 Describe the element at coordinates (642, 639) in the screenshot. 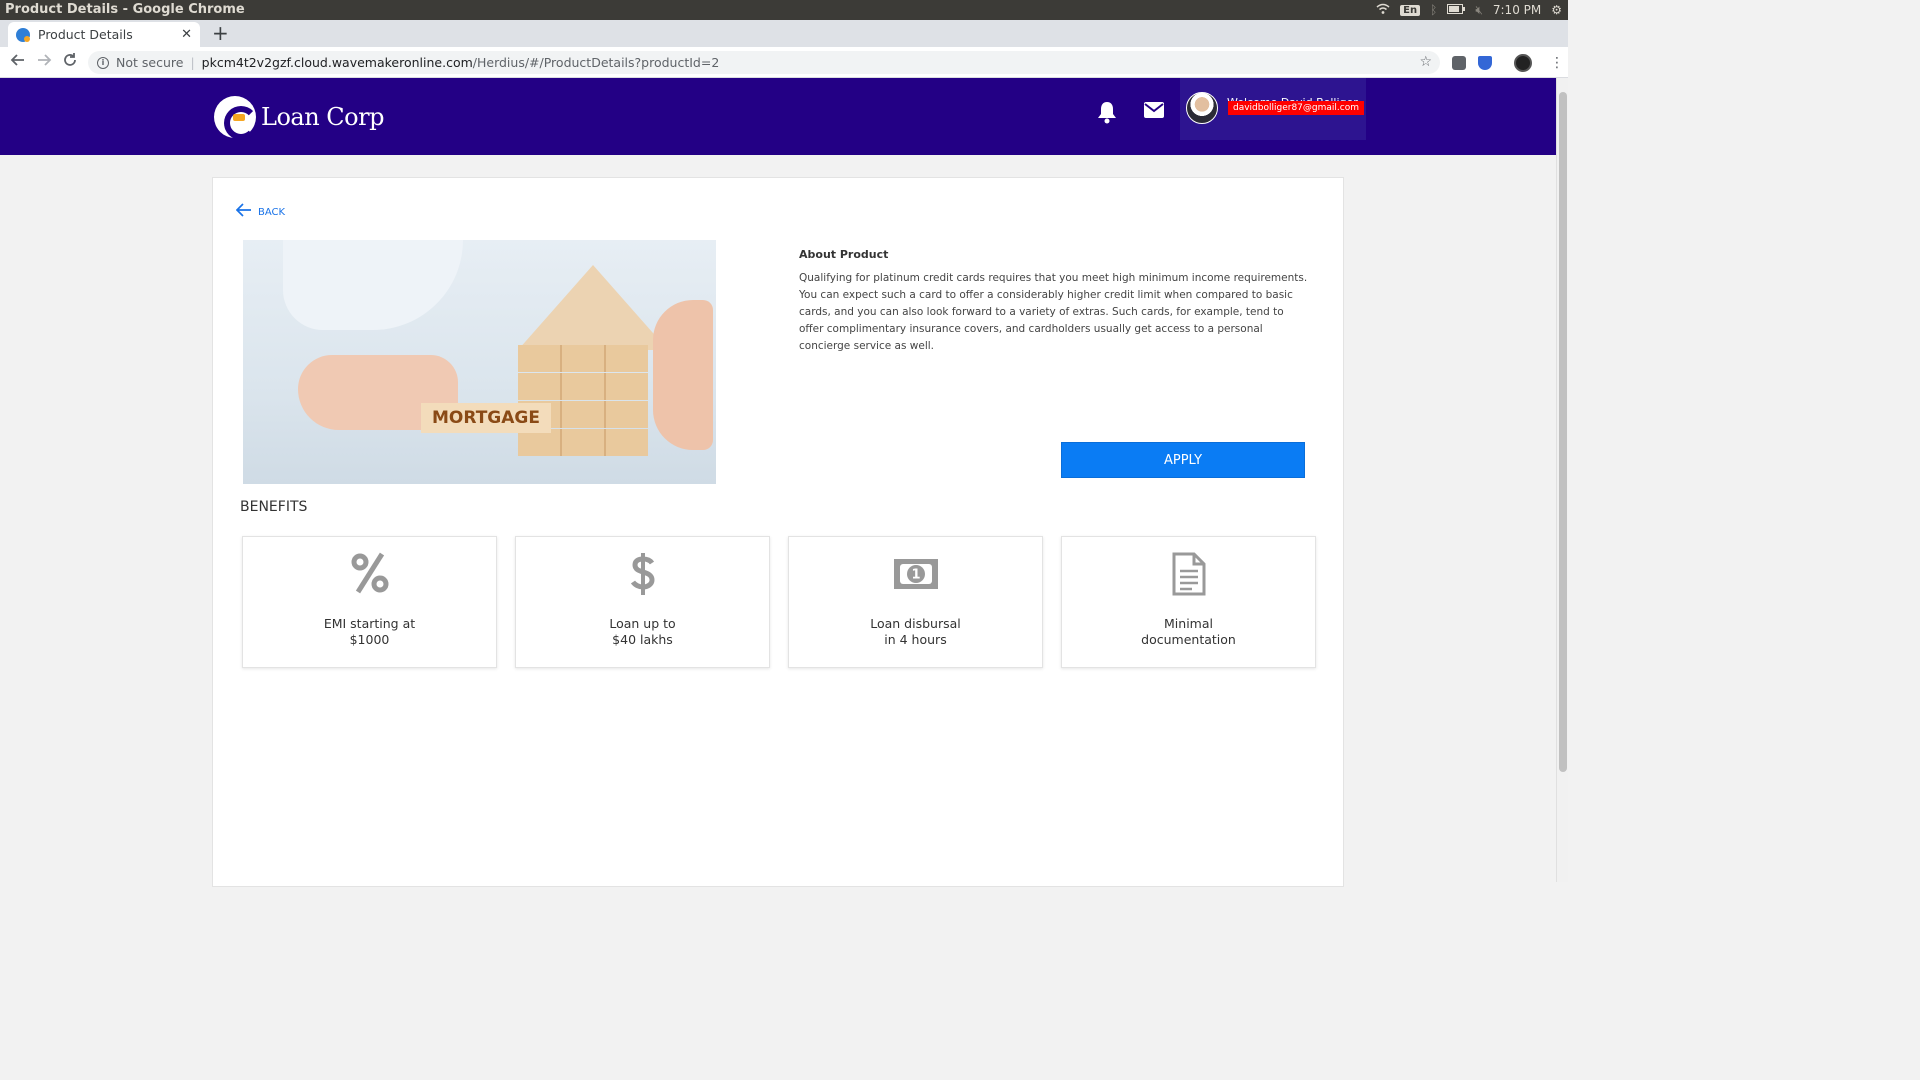

I see `benefit-line2: $40 lakhs` at that location.